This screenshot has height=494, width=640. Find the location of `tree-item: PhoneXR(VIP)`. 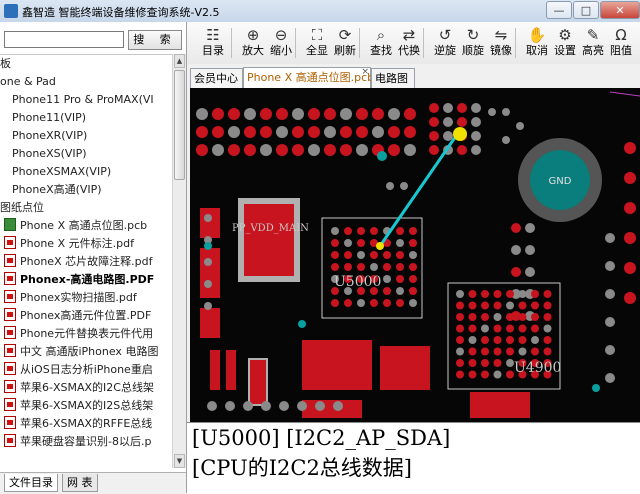

tree-item: PhoneXR(VIP) is located at coordinates (49, 136).